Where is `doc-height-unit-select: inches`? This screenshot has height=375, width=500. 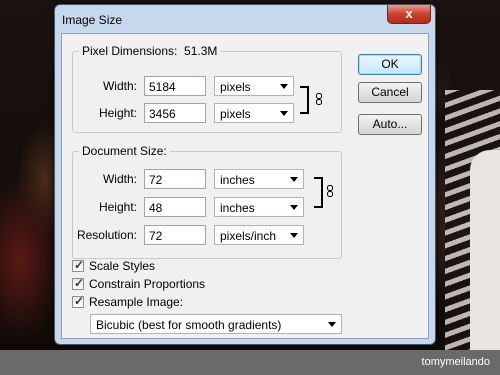 doc-height-unit-select: inches is located at coordinates (259, 207).